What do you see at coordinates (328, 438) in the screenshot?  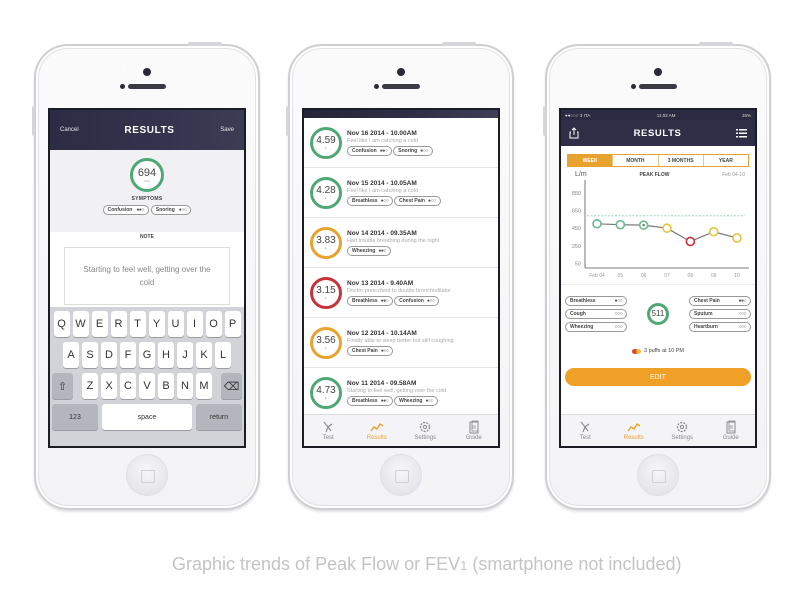 I see `tab-label: Test` at bounding box center [328, 438].